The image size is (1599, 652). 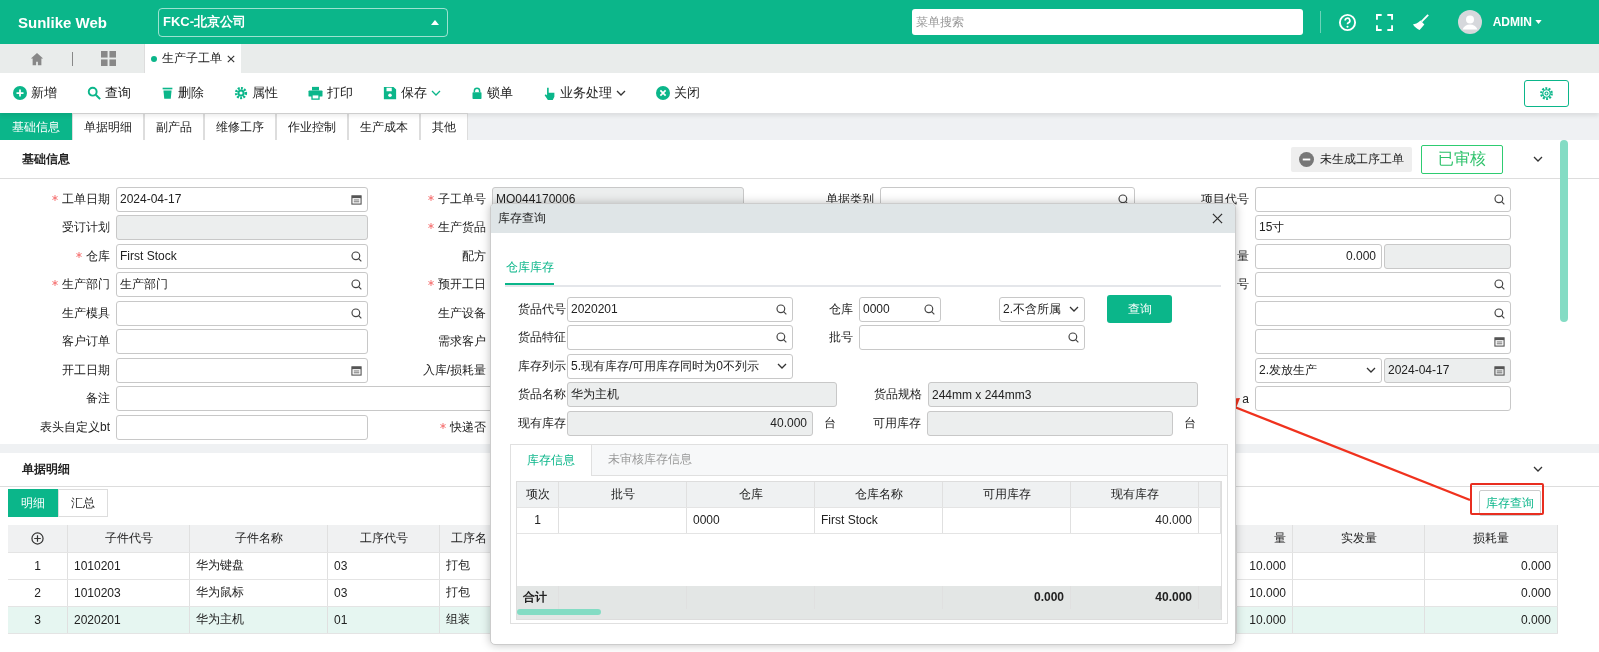 What do you see at coordinates (680, 366) in the screenshot?
I see `list-mode-select: 5.现有库存/可用库存同时为0不列示` at bounding box center [680, 366].